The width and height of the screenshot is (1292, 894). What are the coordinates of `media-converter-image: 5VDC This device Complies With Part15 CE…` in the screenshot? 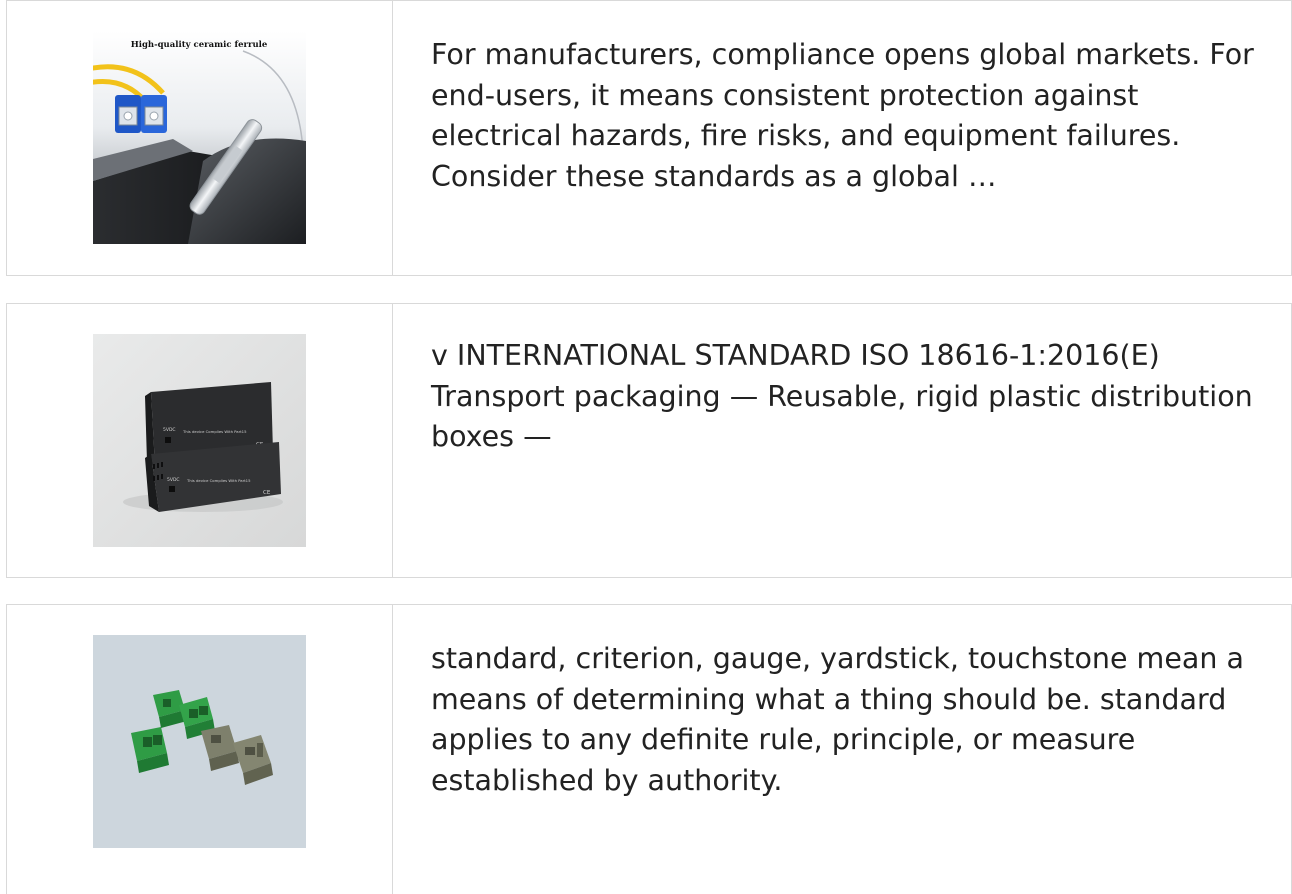 It's located at (199, 440).